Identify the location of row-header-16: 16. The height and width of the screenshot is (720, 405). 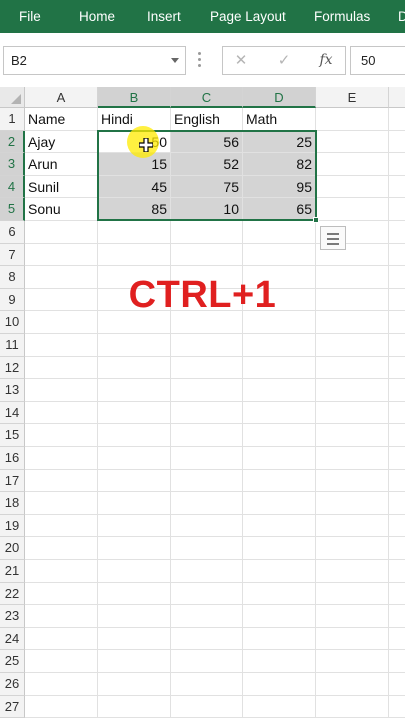
(12, 458).